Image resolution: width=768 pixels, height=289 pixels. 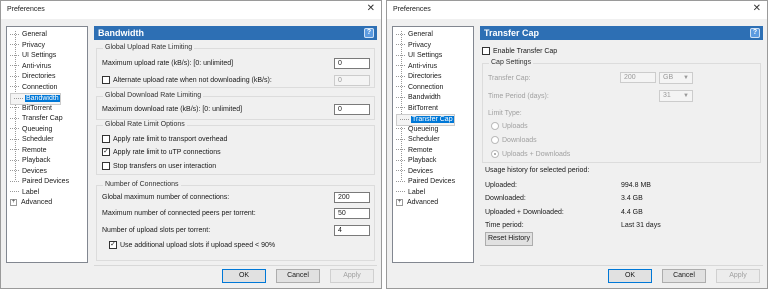 What do you see at coordinates (34, 34) in the screenshot?
I see `tree-item-label: General` at bounding box center [34, 34].